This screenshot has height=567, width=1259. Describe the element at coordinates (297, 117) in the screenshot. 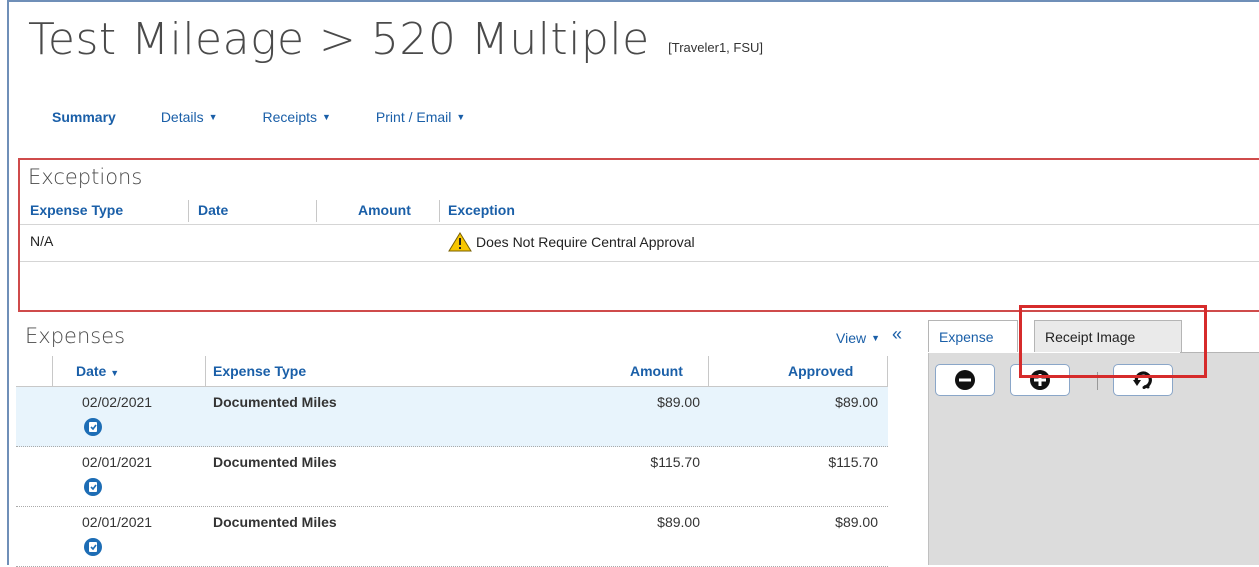

I see `menu-receipts: Receipts ▼` at that location.